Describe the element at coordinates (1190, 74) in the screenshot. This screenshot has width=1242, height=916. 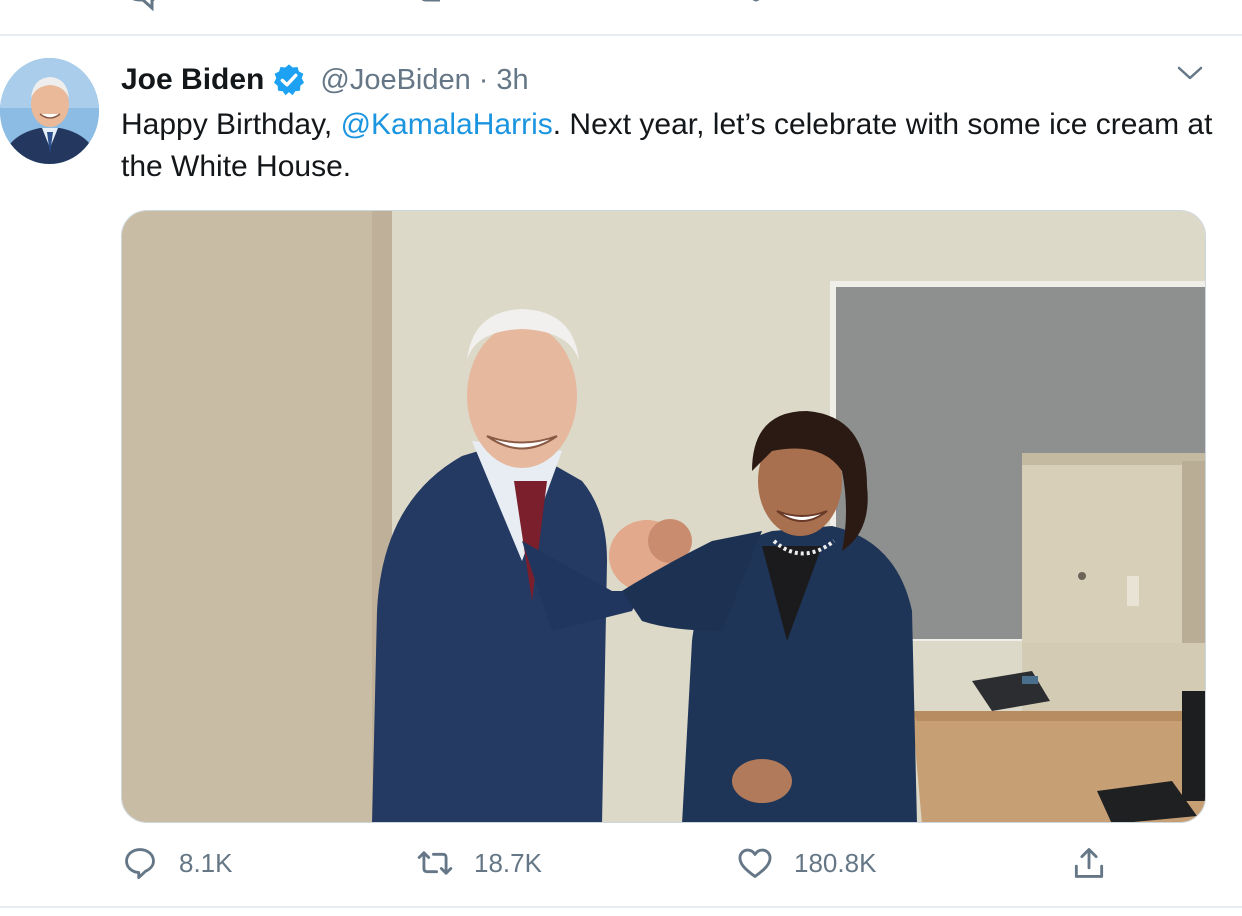
I see `chevron-down-icon` at that location.